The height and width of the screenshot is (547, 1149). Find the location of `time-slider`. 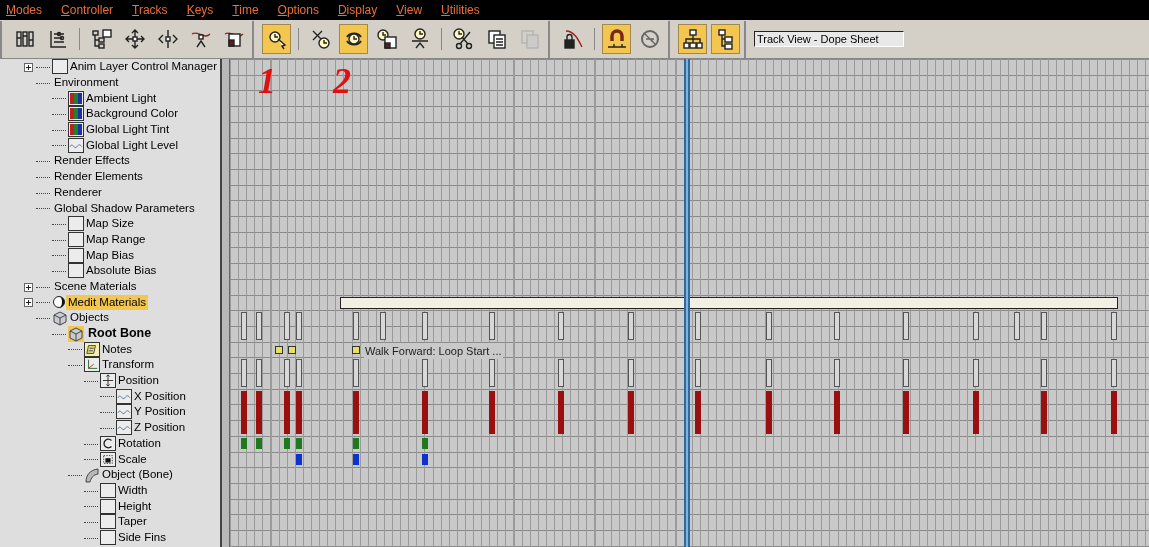

time-slider is located at coordinates (686, 303).